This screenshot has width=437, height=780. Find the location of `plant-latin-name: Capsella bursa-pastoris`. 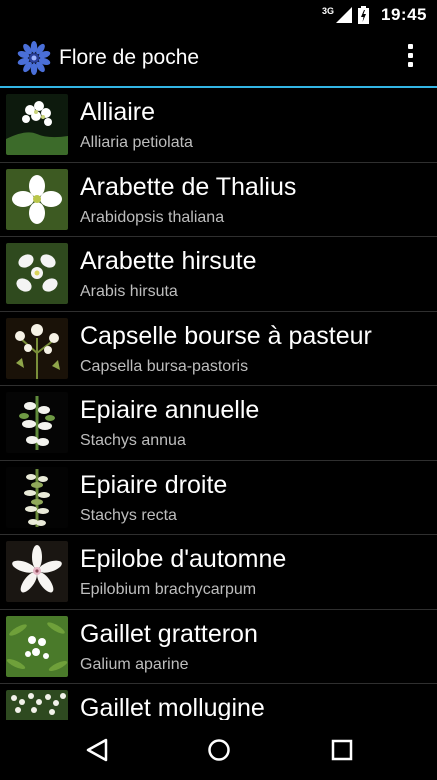

plant-latin-name: Capsella bursa-pastoris is located at coordinates (164, 366).